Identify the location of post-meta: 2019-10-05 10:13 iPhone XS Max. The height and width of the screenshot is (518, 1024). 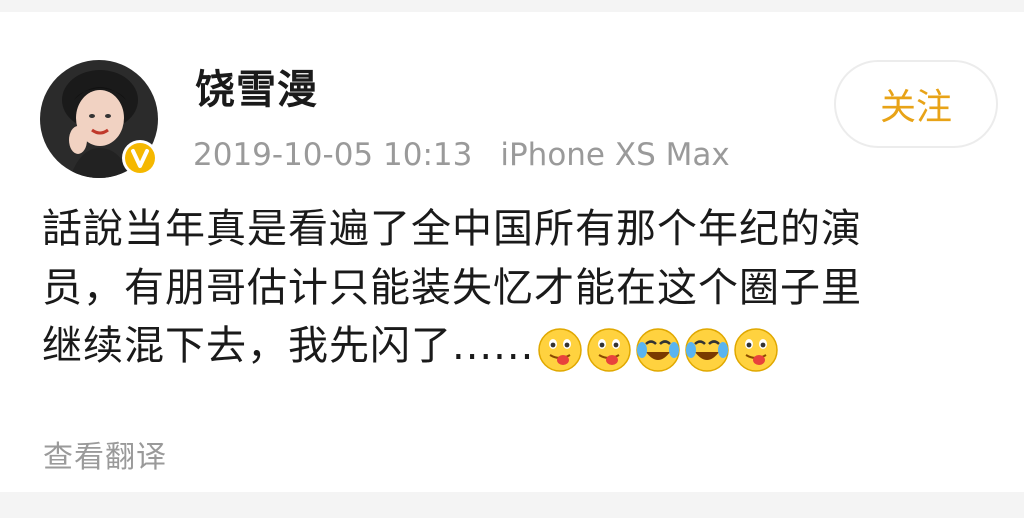
(461, 155).